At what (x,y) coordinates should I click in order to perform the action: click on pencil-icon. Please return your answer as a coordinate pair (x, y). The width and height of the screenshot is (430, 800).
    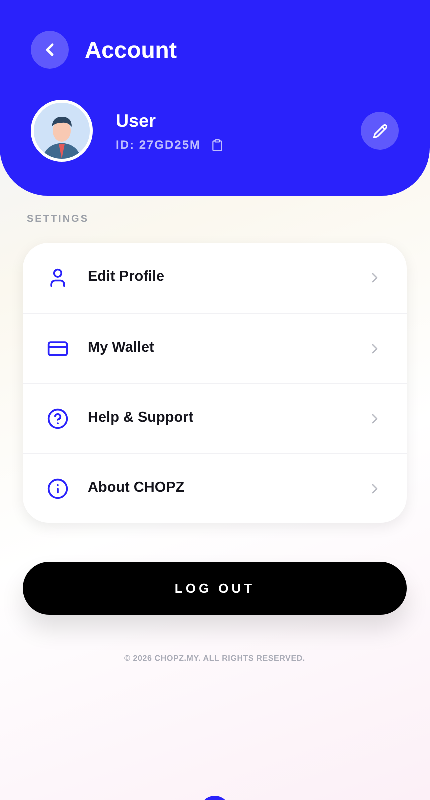
    Looking at the image, I should click on (380, 131).